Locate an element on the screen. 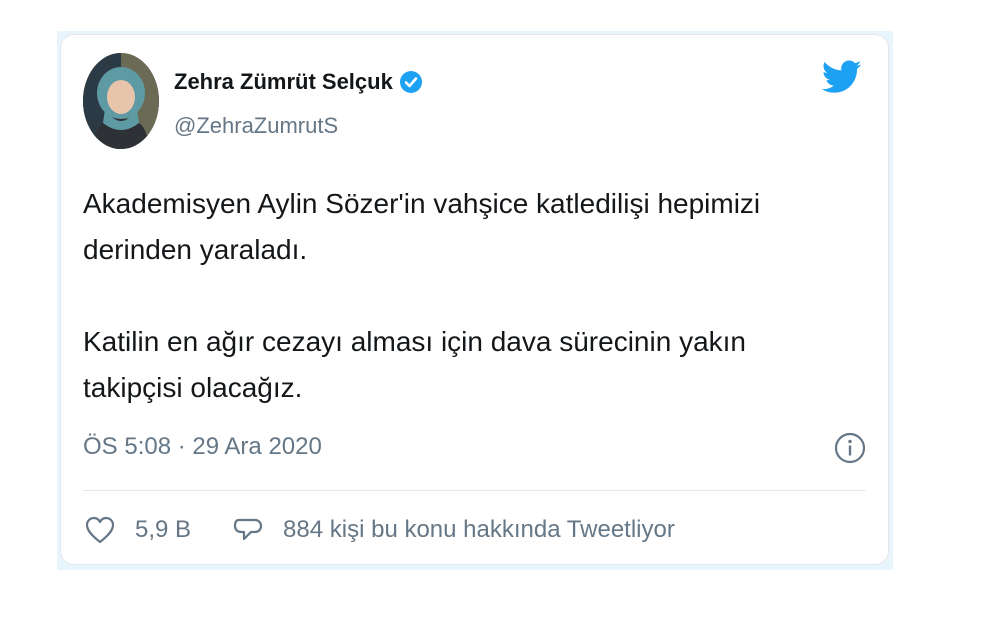 The image size is (1000, 634). divider is located at coordinates (474, 490).